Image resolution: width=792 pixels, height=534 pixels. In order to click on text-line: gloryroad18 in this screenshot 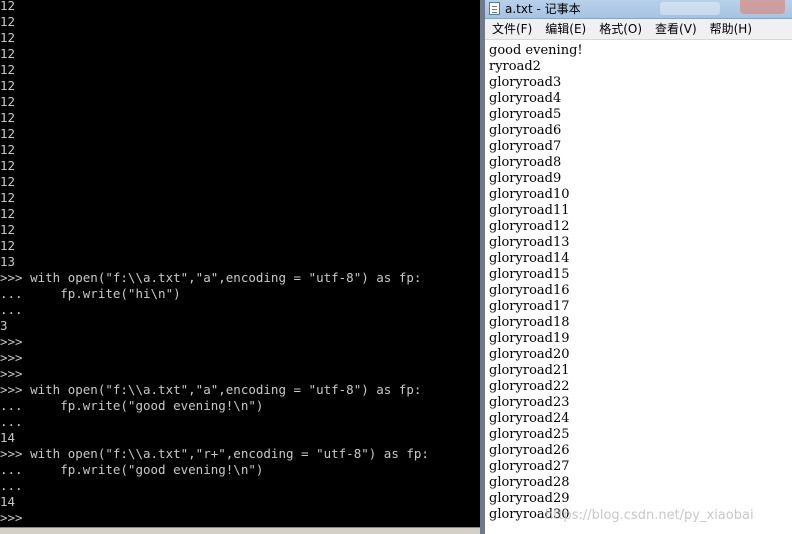, I will do `click(529, 322)`.